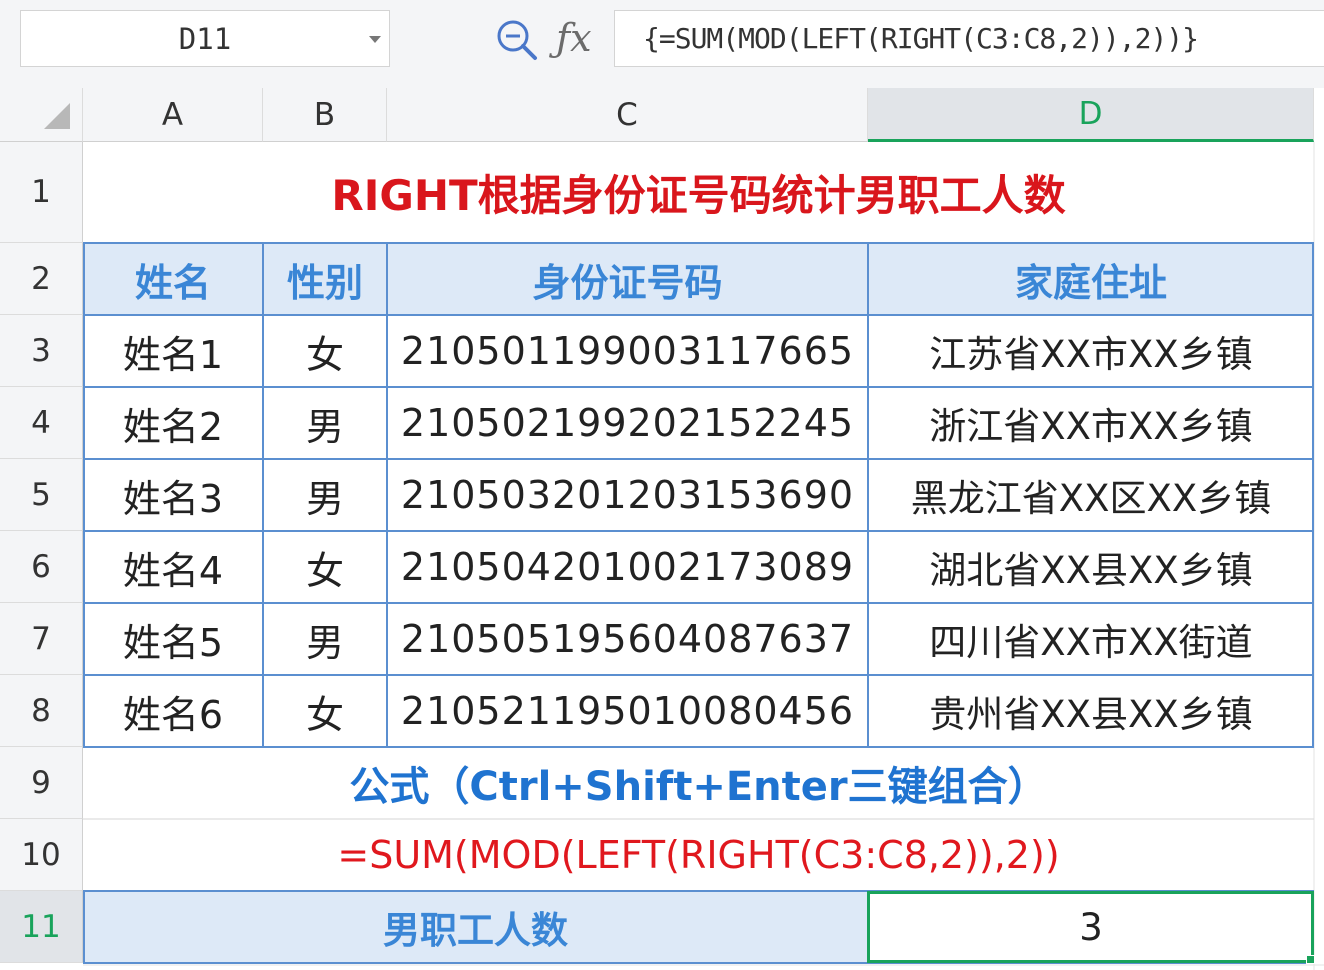 The height and width of the screenshot is (970, 1324). What do you see at coordinates (627, 279) in the screenshot?
I see `header-id: 身份证号码` at bounding box center [627, 279].